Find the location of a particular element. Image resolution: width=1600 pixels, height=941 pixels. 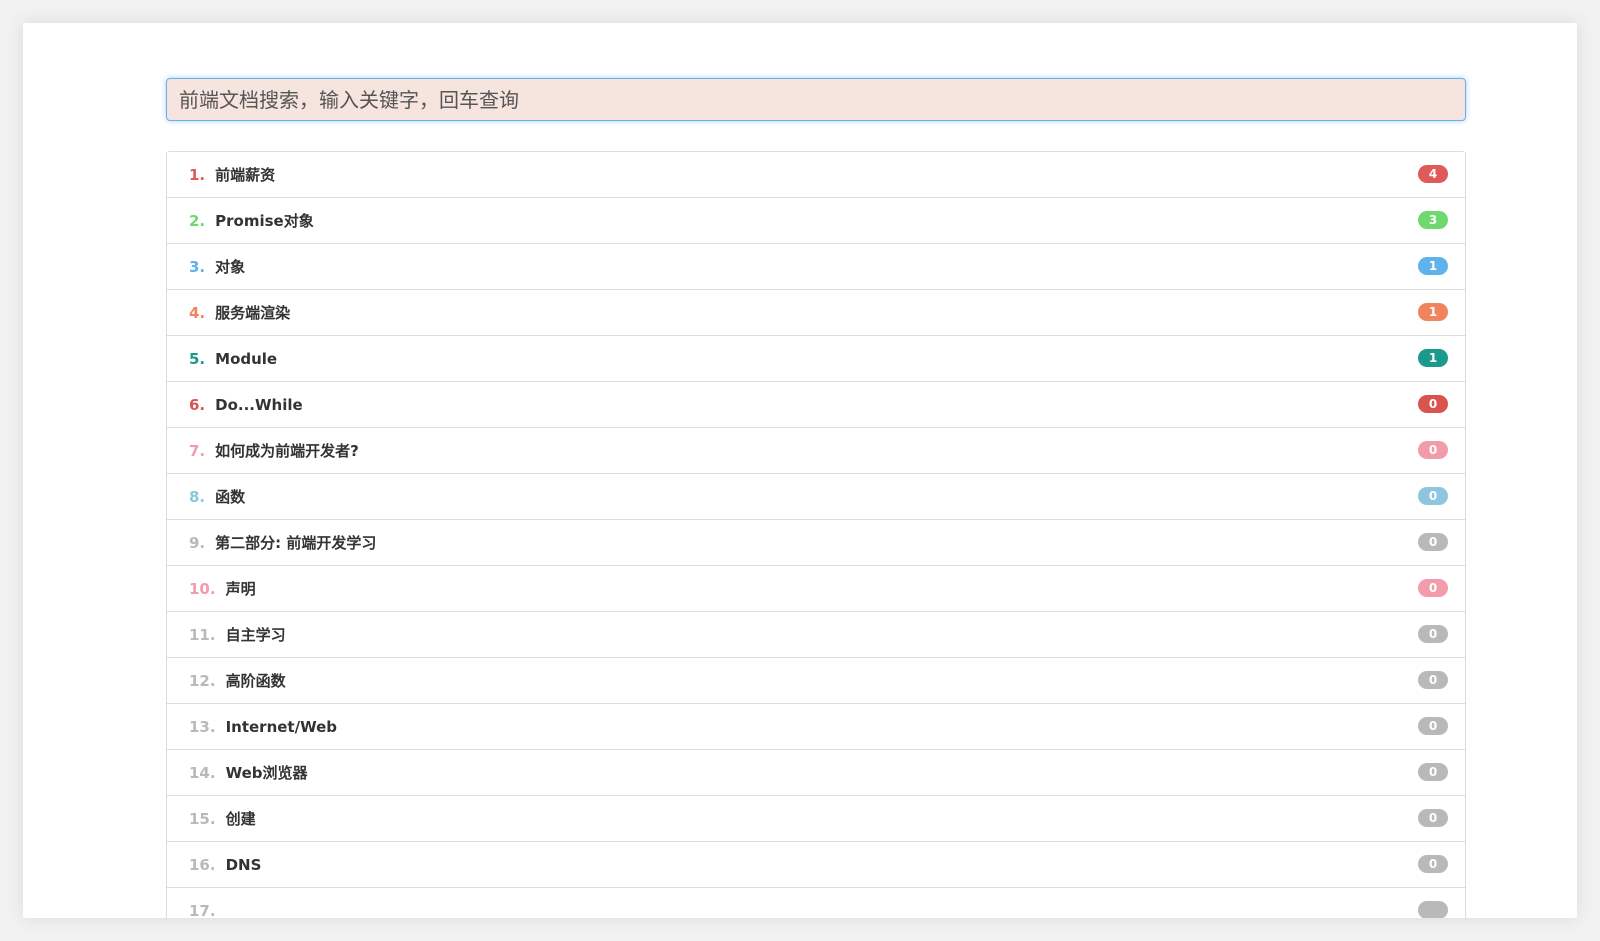

list-item: 9. 第二部分: 前端开发学习 0 is located at coordinates (816, 543).